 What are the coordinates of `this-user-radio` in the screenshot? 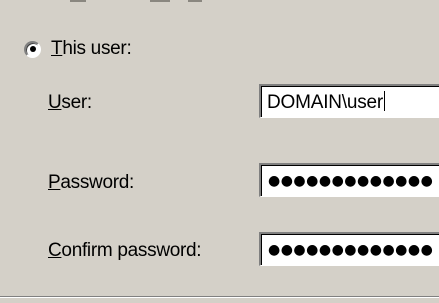 It's located at (32, 49).